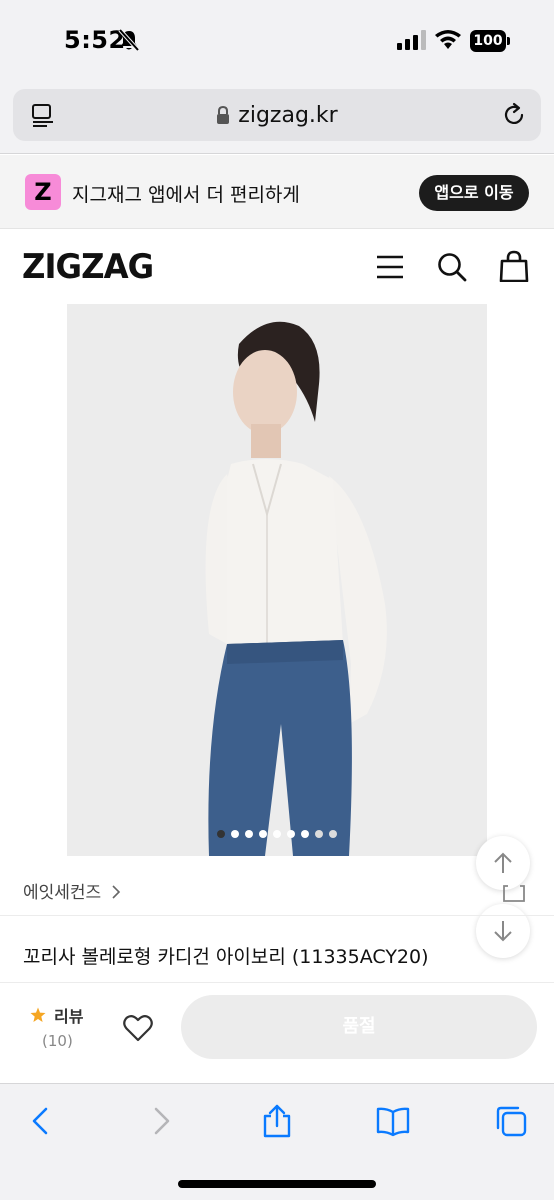 The image size is (554, 1200). I want to click on banner-text: 지그재그 앱에서 더 편리하게, so click(186, 195).